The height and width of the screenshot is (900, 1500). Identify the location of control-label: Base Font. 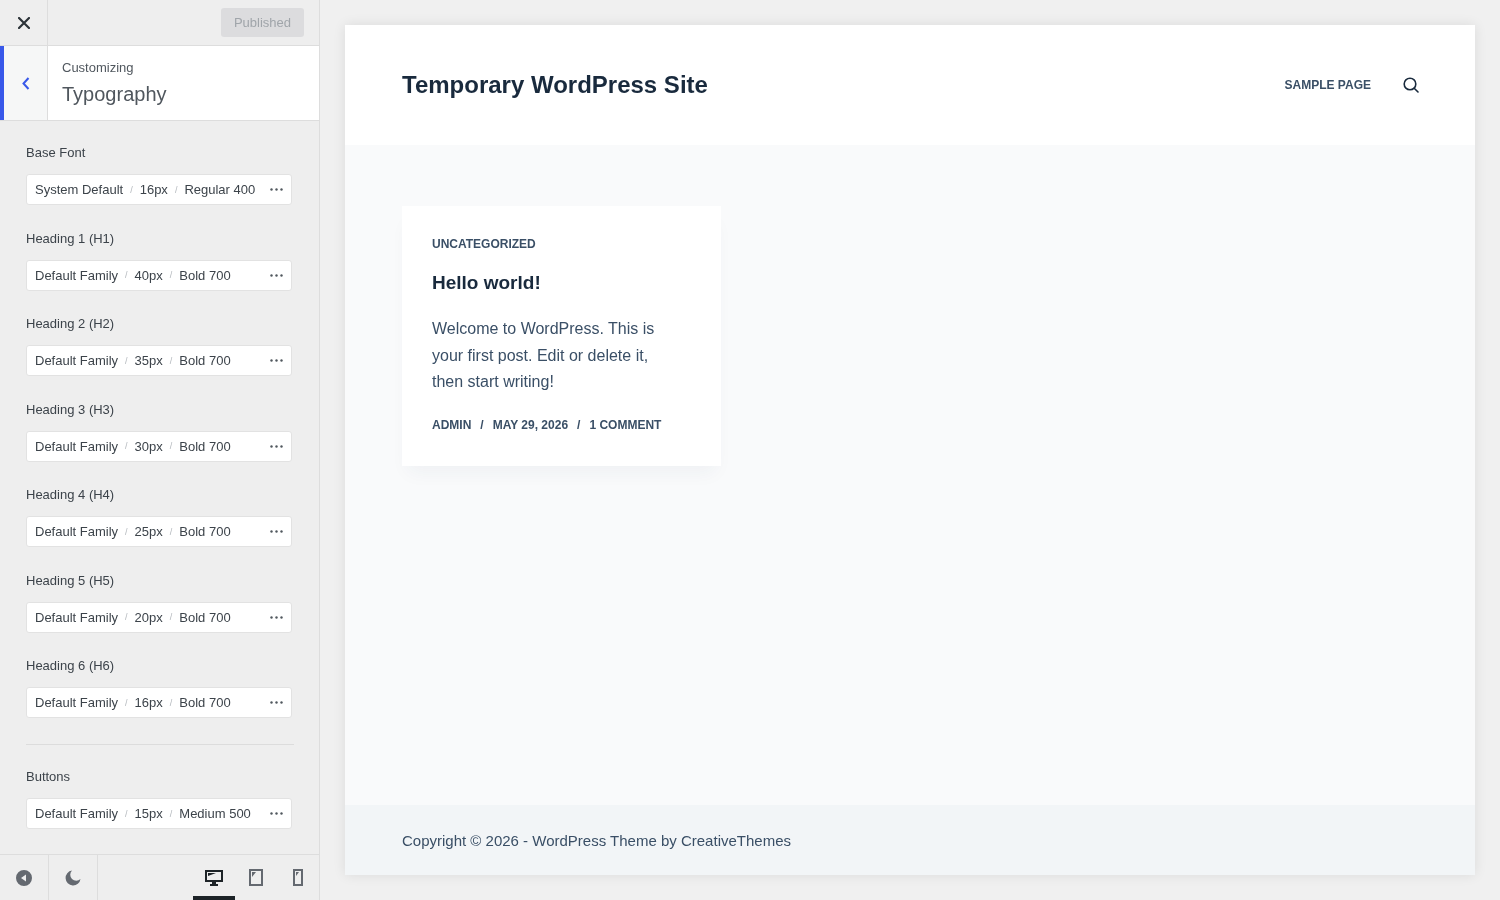
(56, 153).